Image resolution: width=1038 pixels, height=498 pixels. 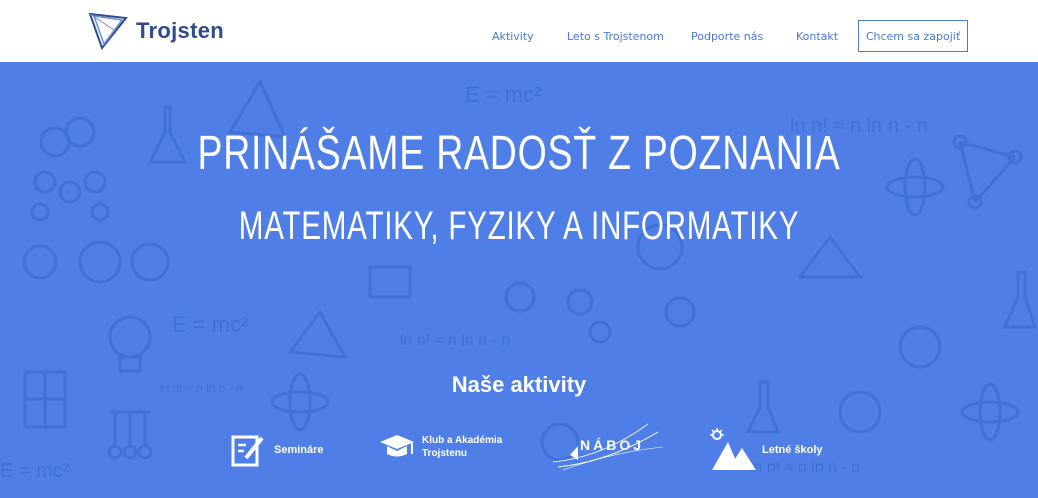 What do you see at coordinates (792, 449) in the screenshot?
I see `activity-label: Letné školy` at bounding box center [792, 449].